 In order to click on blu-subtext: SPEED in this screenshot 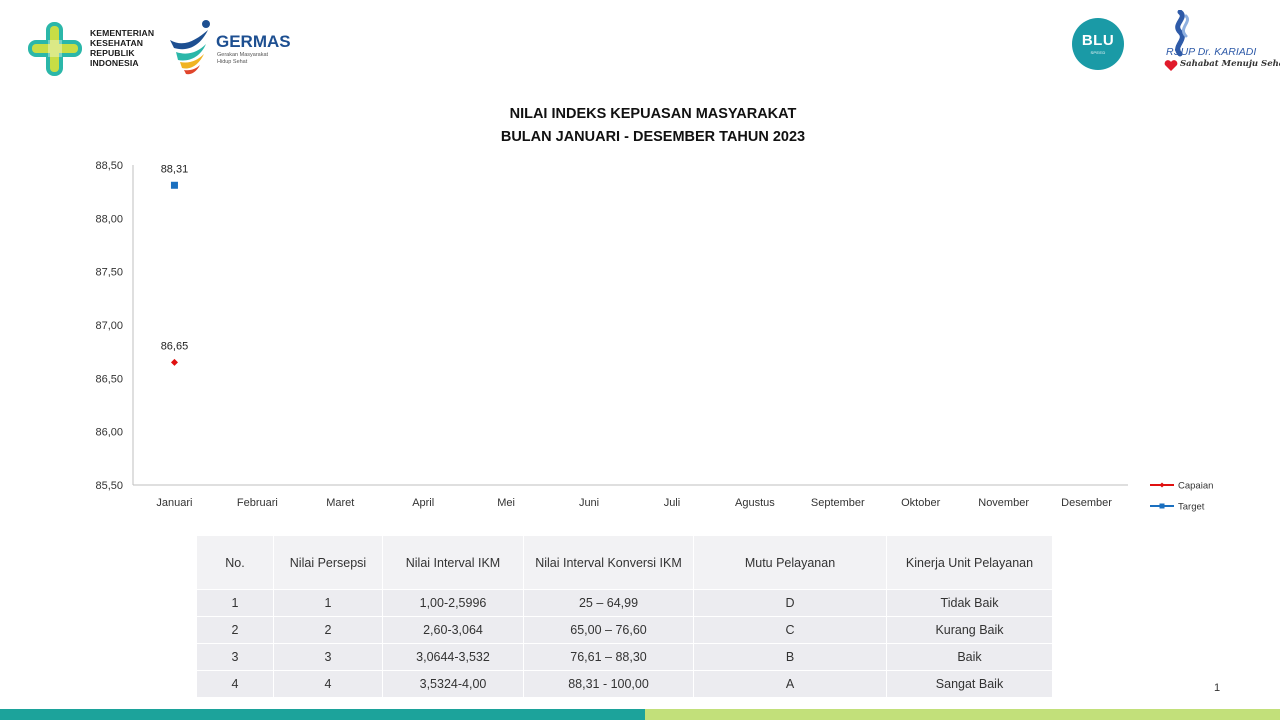, I will do `click(1098, 52)`.